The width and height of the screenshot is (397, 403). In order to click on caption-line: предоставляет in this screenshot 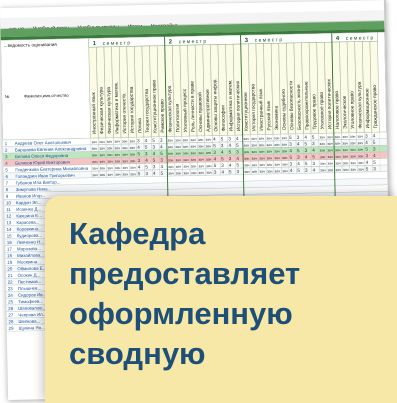, I will do `click(185, 273)`.